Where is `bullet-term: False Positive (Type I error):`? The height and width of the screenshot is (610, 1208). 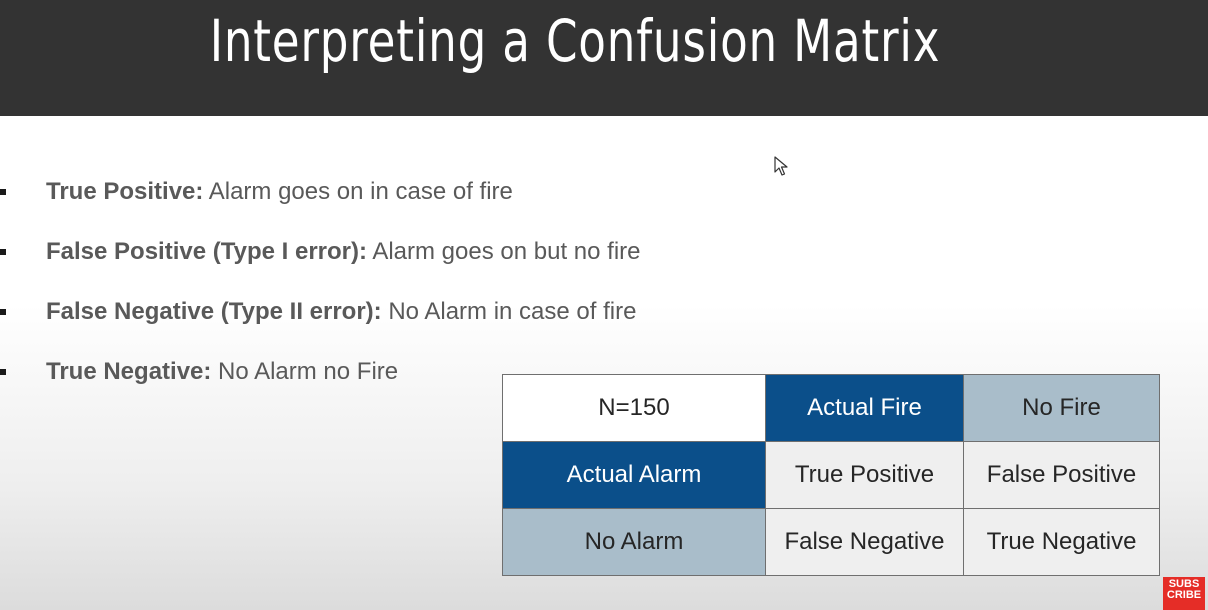 bullet-term: False Positive (Type I error): is located at coordinates (206, 251).